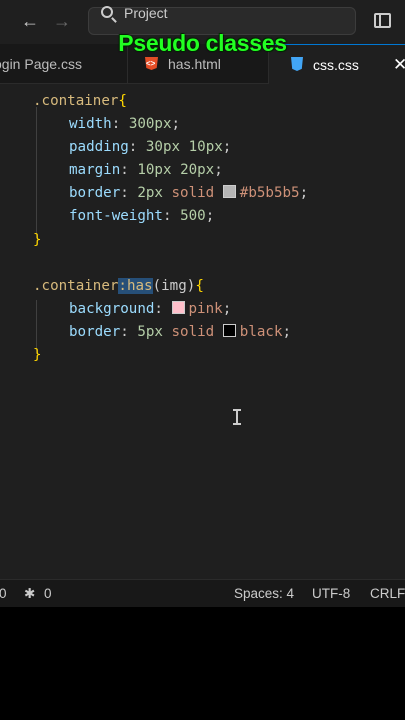 The height and width of the screenshot is (720, 405). I want to click on text-cursor-icon, so click(237, 417).